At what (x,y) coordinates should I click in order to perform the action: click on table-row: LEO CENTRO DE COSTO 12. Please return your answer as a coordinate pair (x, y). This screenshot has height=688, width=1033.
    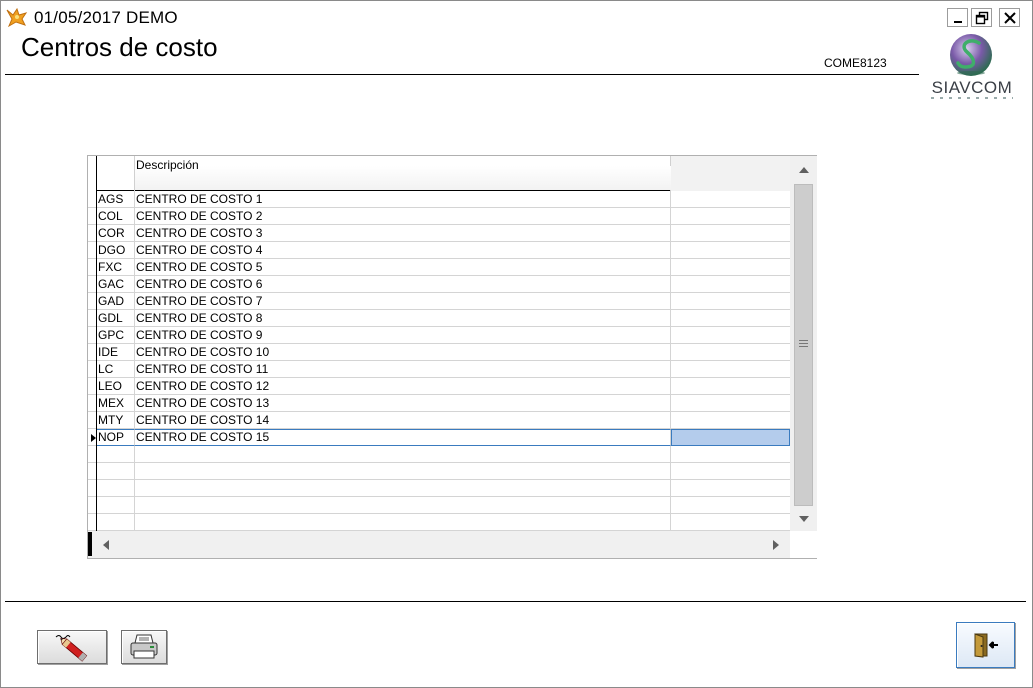
    Looking at the image, I should click on (439, 386).